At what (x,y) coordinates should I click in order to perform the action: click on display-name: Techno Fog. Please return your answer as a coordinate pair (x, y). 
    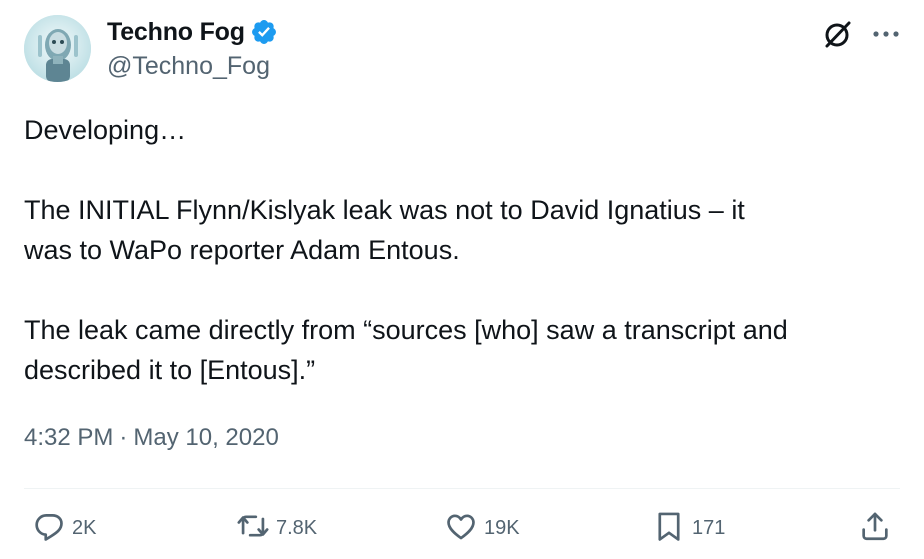
    Looking at the image, I should click on (176, 32).